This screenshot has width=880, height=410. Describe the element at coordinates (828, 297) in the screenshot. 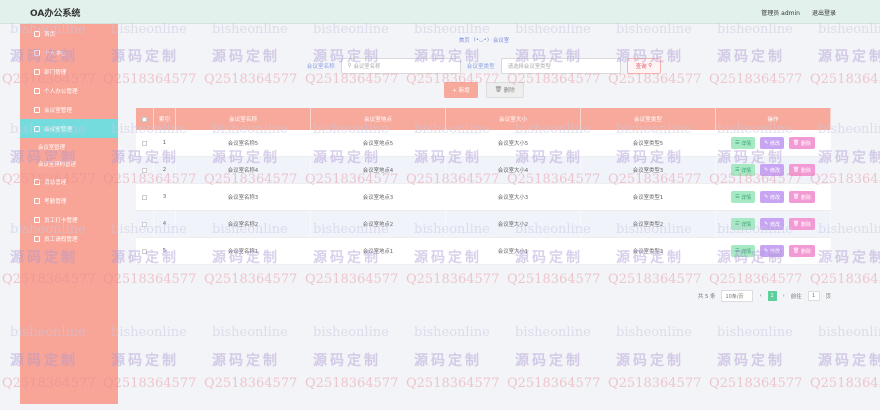

I see `page-unit: 页` at that location.